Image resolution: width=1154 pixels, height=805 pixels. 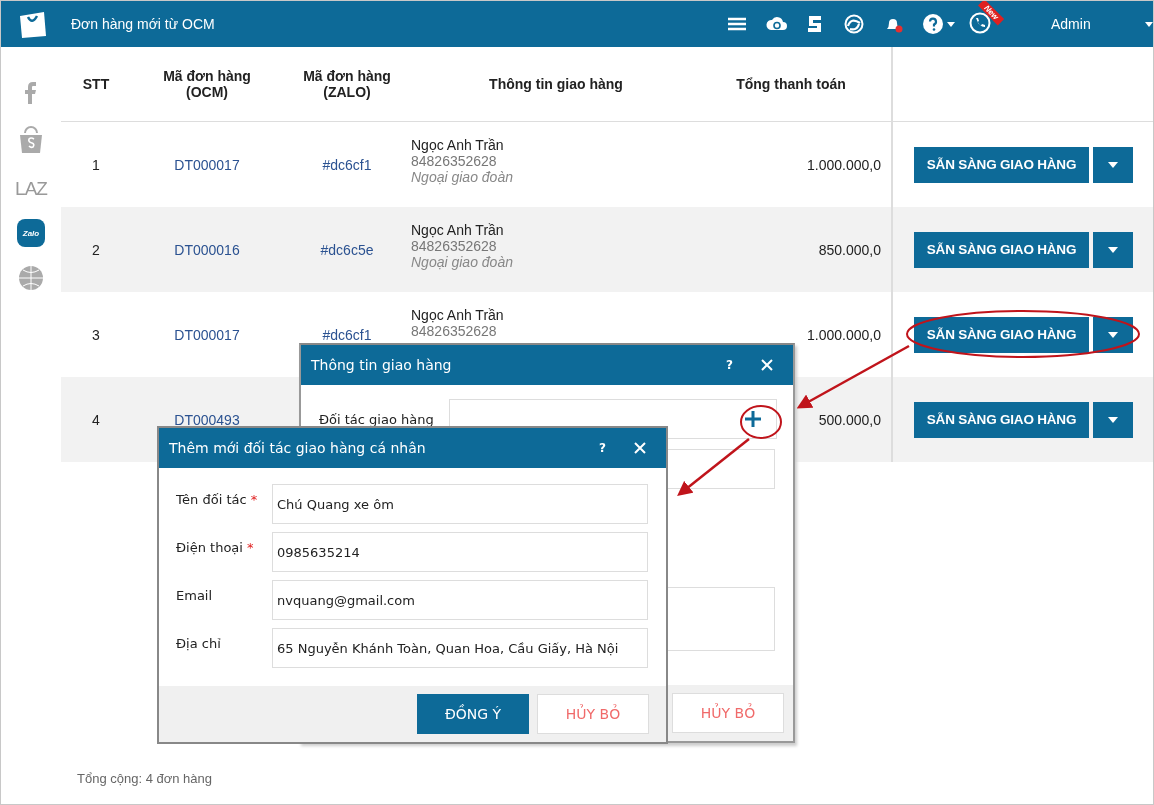 I want to click on help-icon, so click(x=933, y=24).